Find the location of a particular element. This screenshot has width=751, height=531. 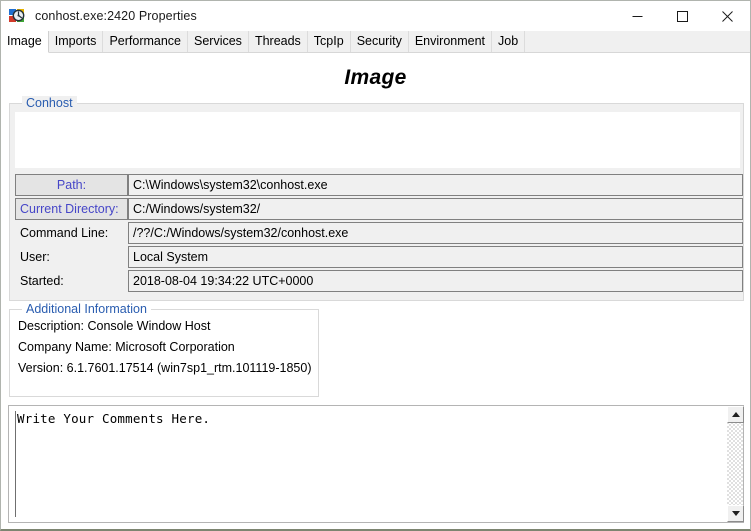

scroll-up-arrow is located at coordinates (735, 414).